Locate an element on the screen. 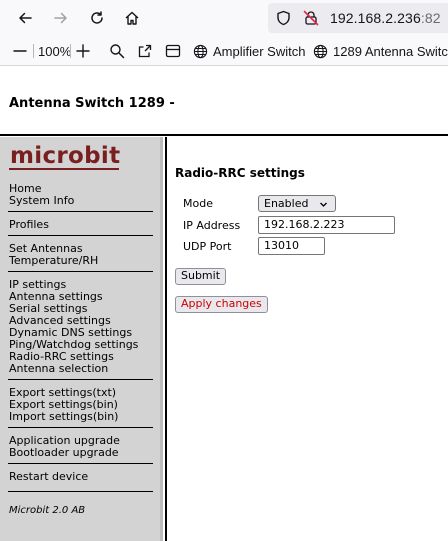  apply-changes-button: Apply changes is located at coordinates (221, 304).